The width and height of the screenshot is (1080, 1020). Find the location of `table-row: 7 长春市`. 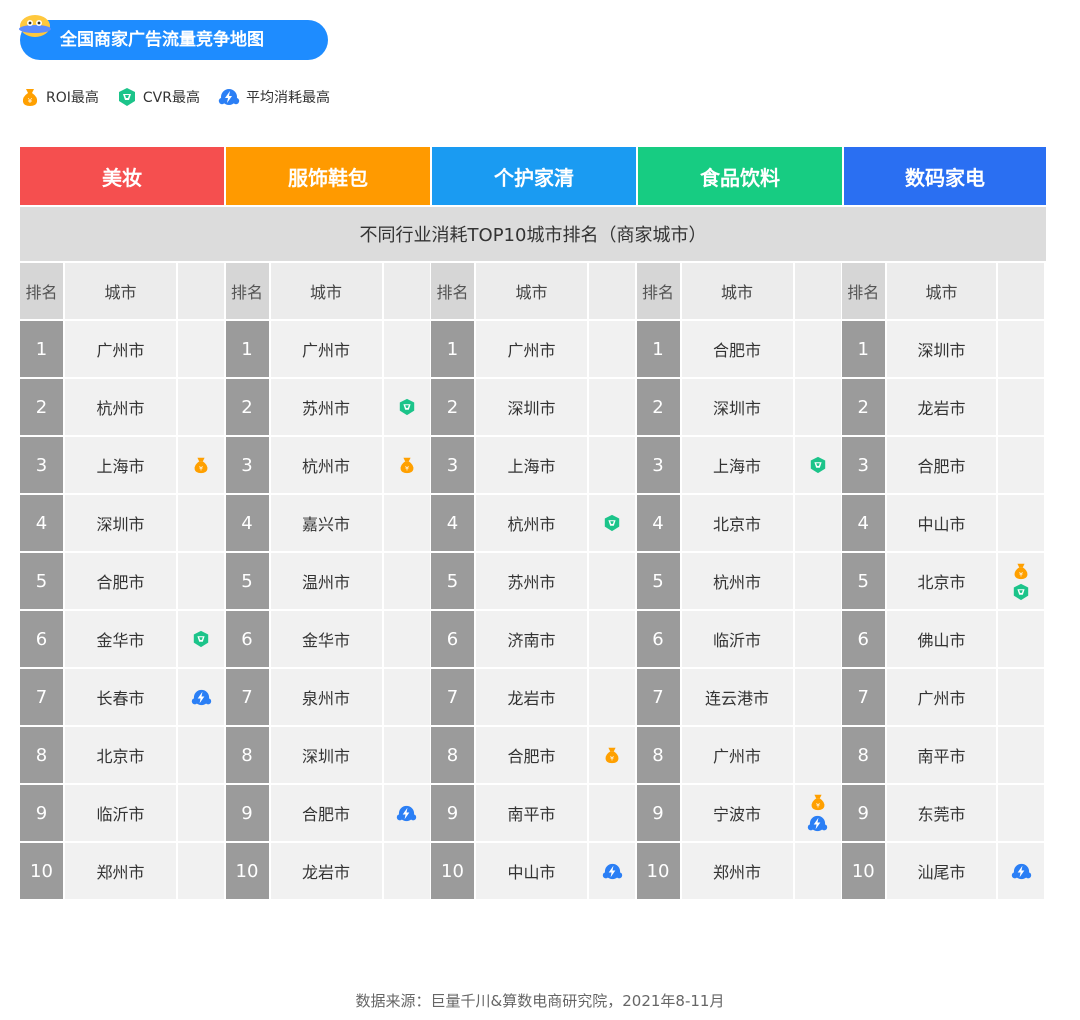

table-row: 7 长春市 is located at coordinates (122, 697).